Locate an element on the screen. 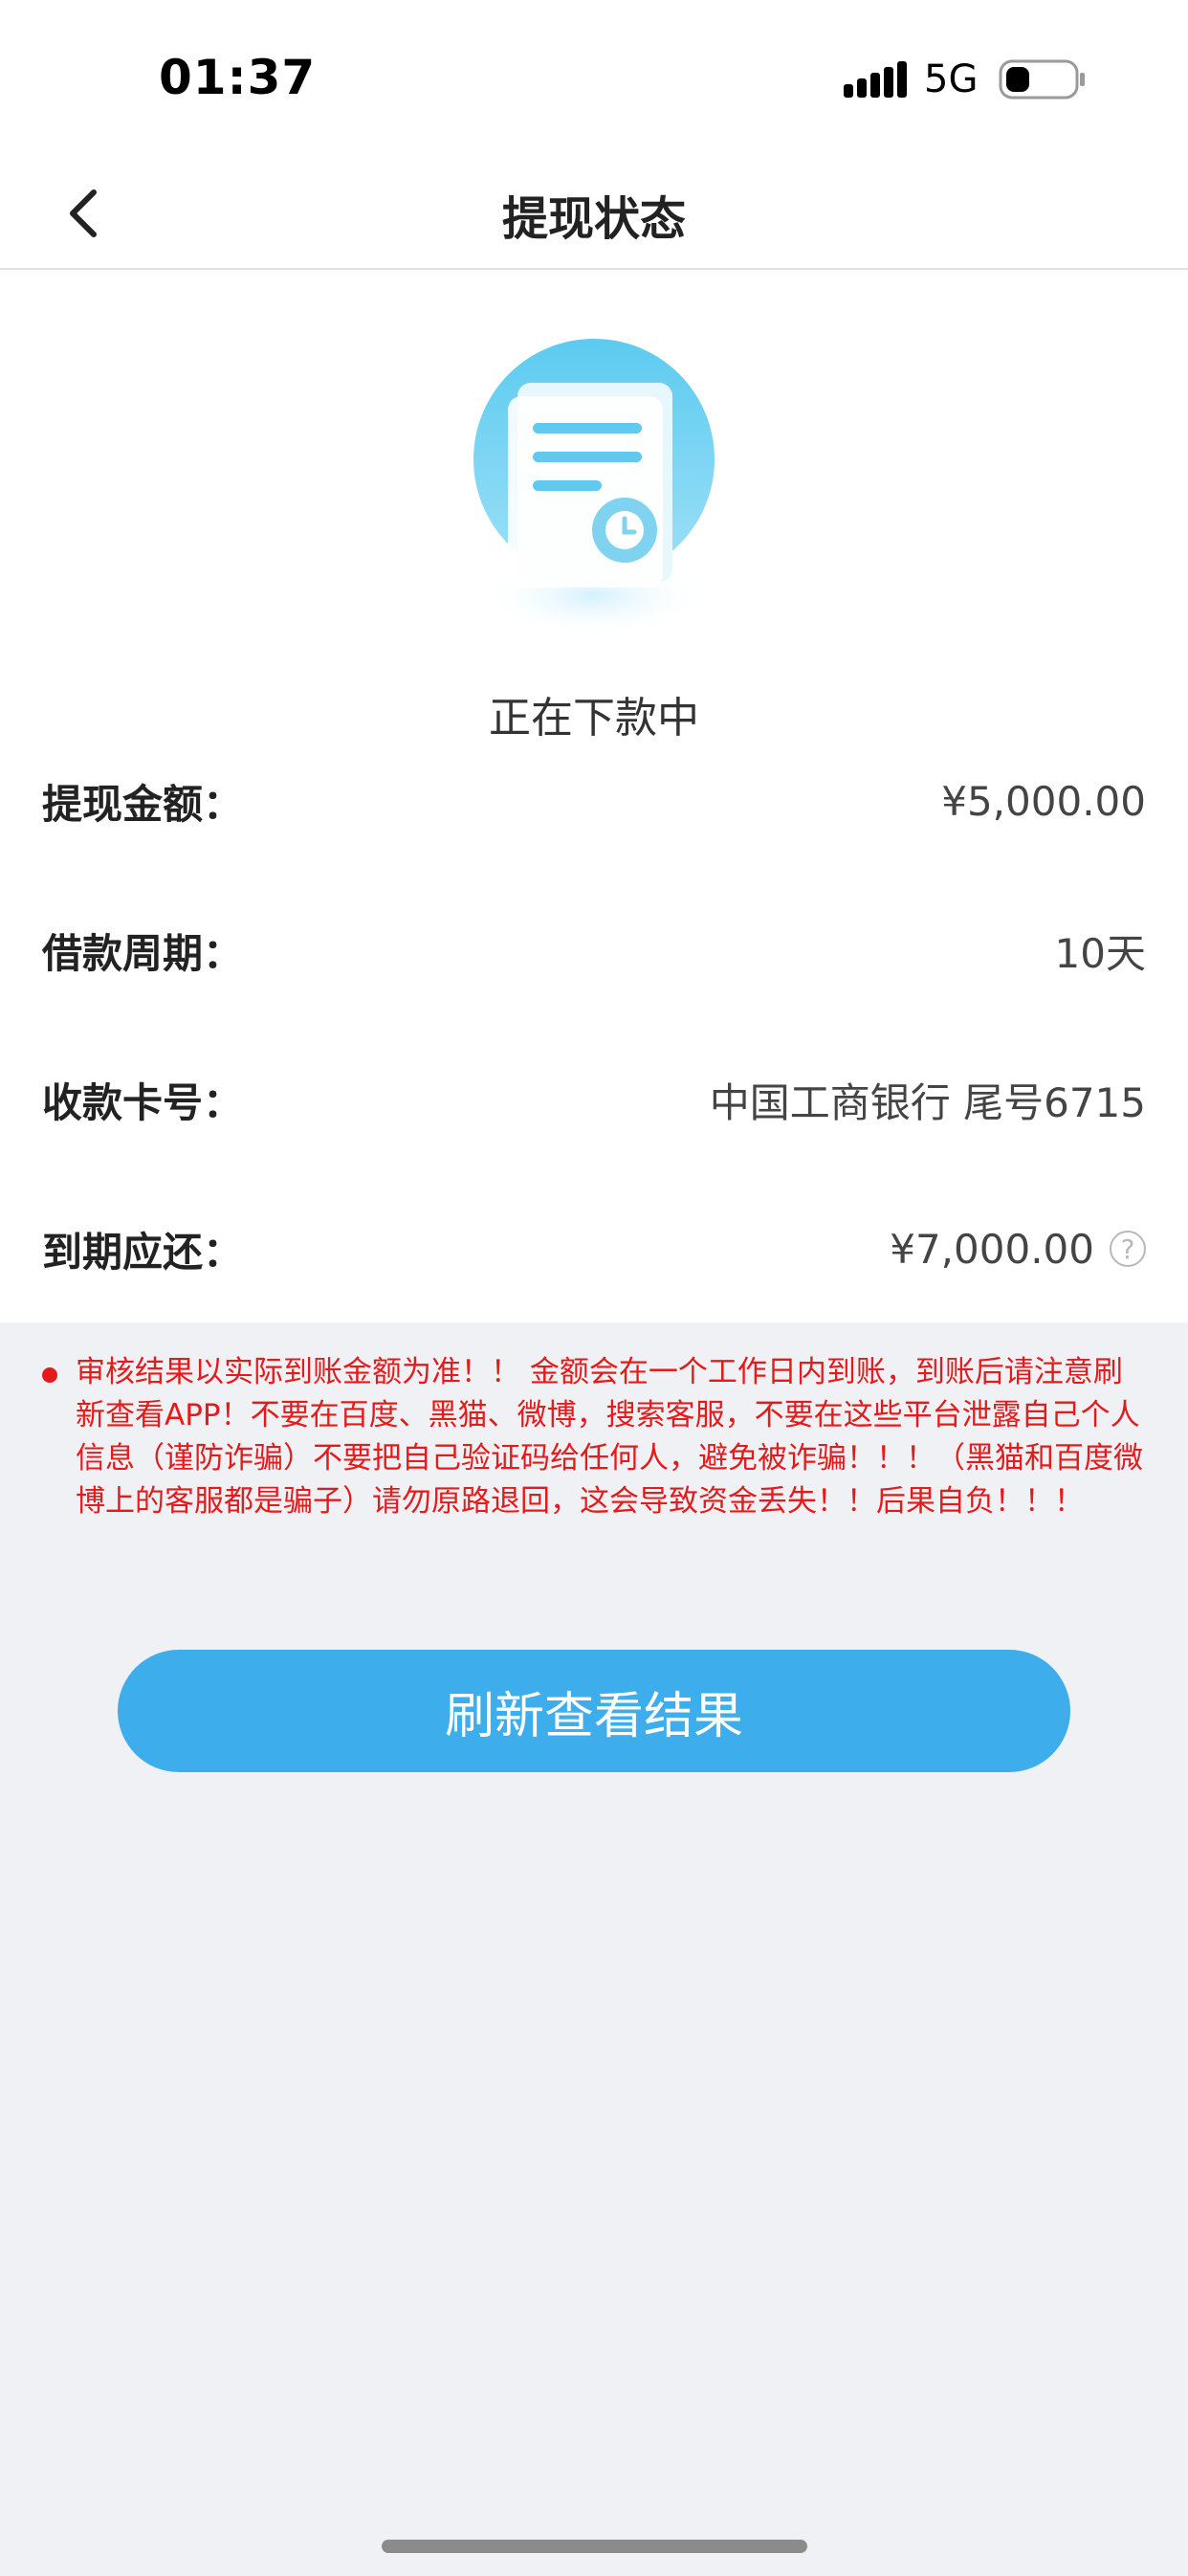 The height and width of the screenshot is (2576, 1188). status-time: 01:37 is located at coordinates (238, 77).